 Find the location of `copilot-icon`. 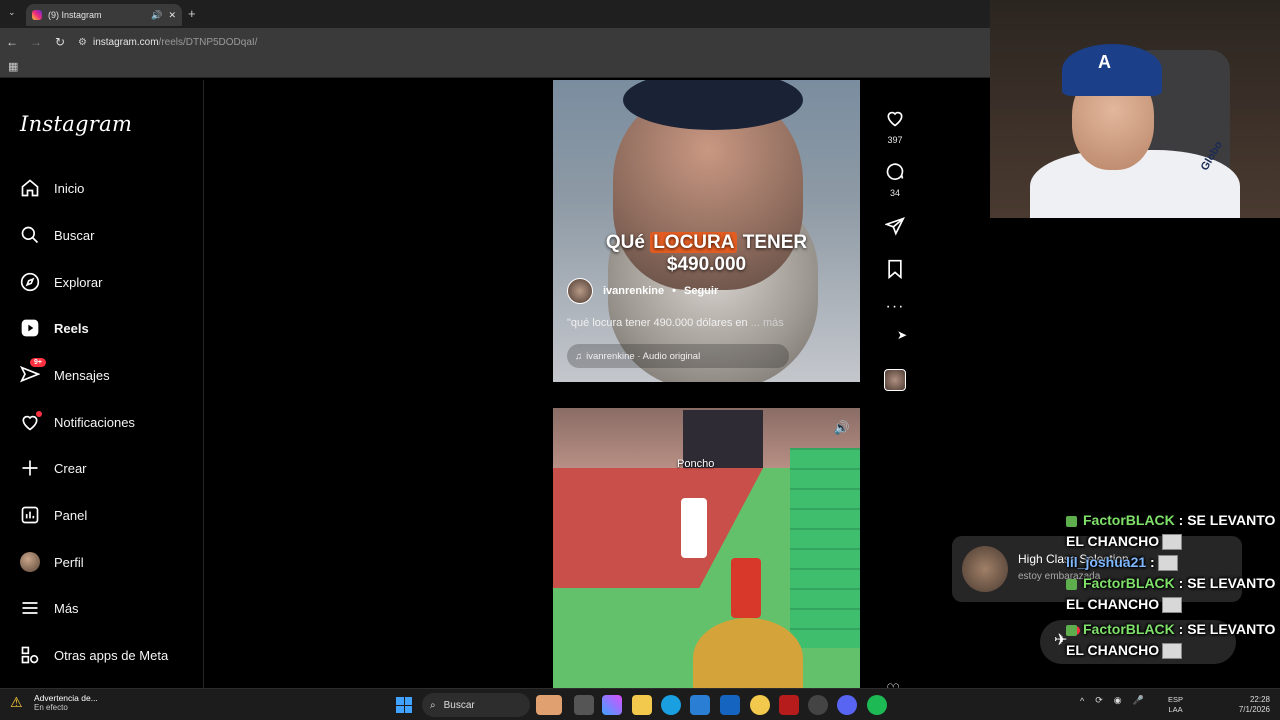

copilot-icon is located at coordinates (612, 705).